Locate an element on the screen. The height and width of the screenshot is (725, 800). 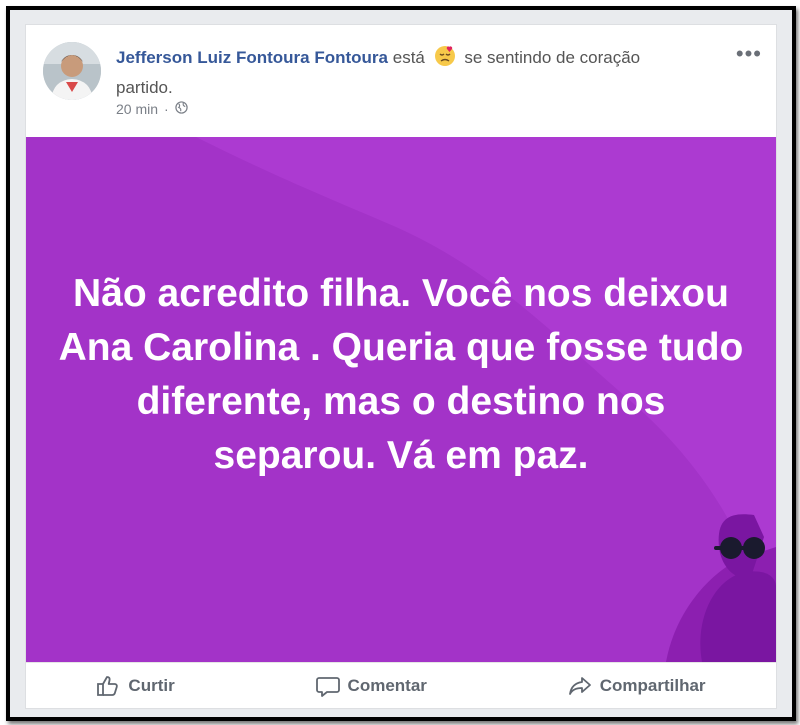
heartbroken-emoji-icon is located at coordinates (445, 60).